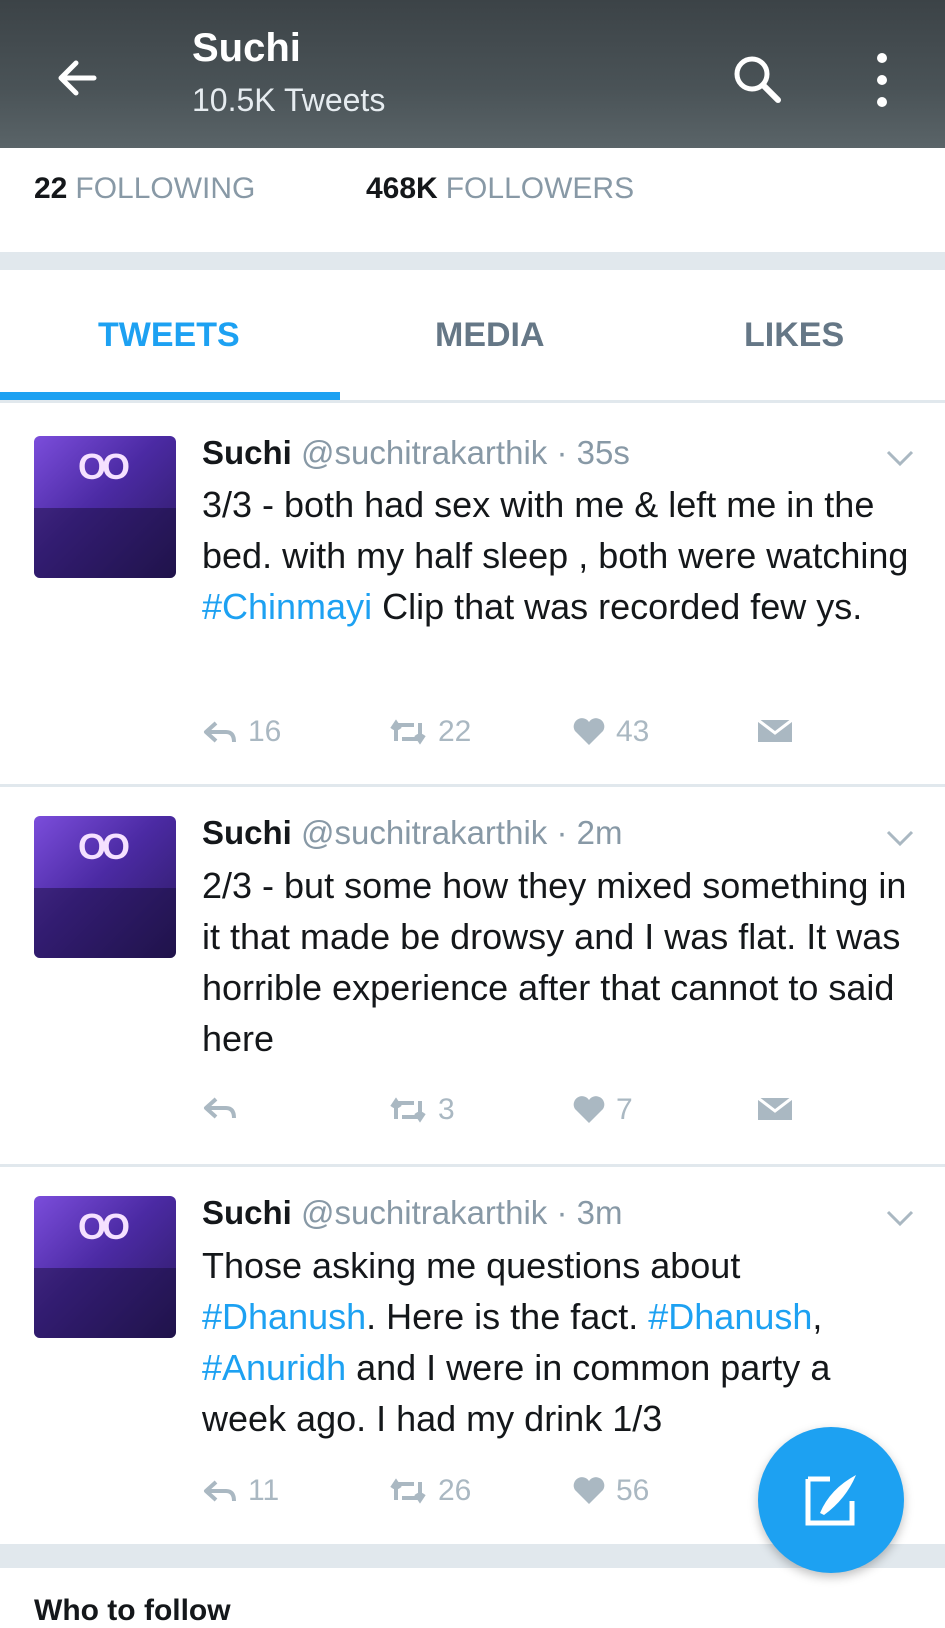 The width and height of the screenshot is (945, 1628). Describe the element at coordinates (264, 1490) in the screenshot. I see `reply-count: 11` at that location.